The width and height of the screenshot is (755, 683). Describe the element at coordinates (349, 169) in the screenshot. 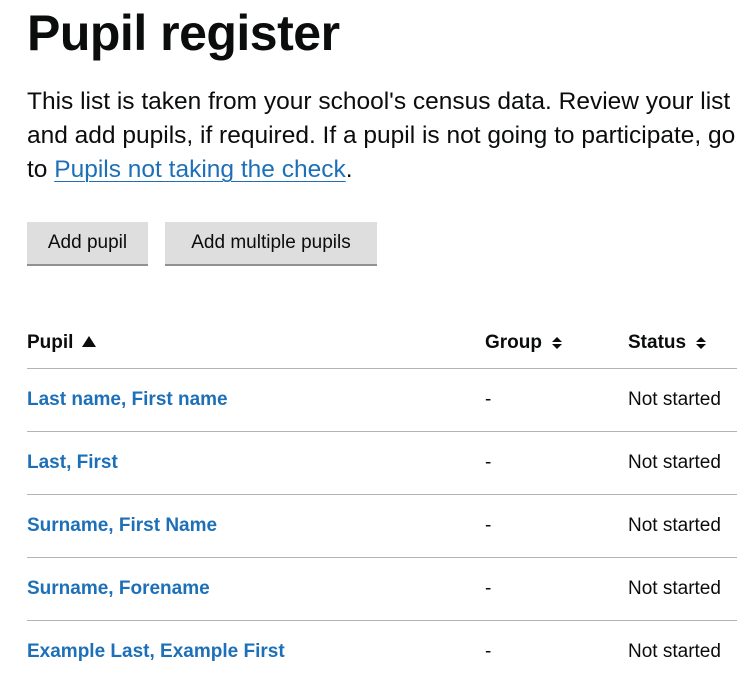

I see `intro-text-end: .` at that location.